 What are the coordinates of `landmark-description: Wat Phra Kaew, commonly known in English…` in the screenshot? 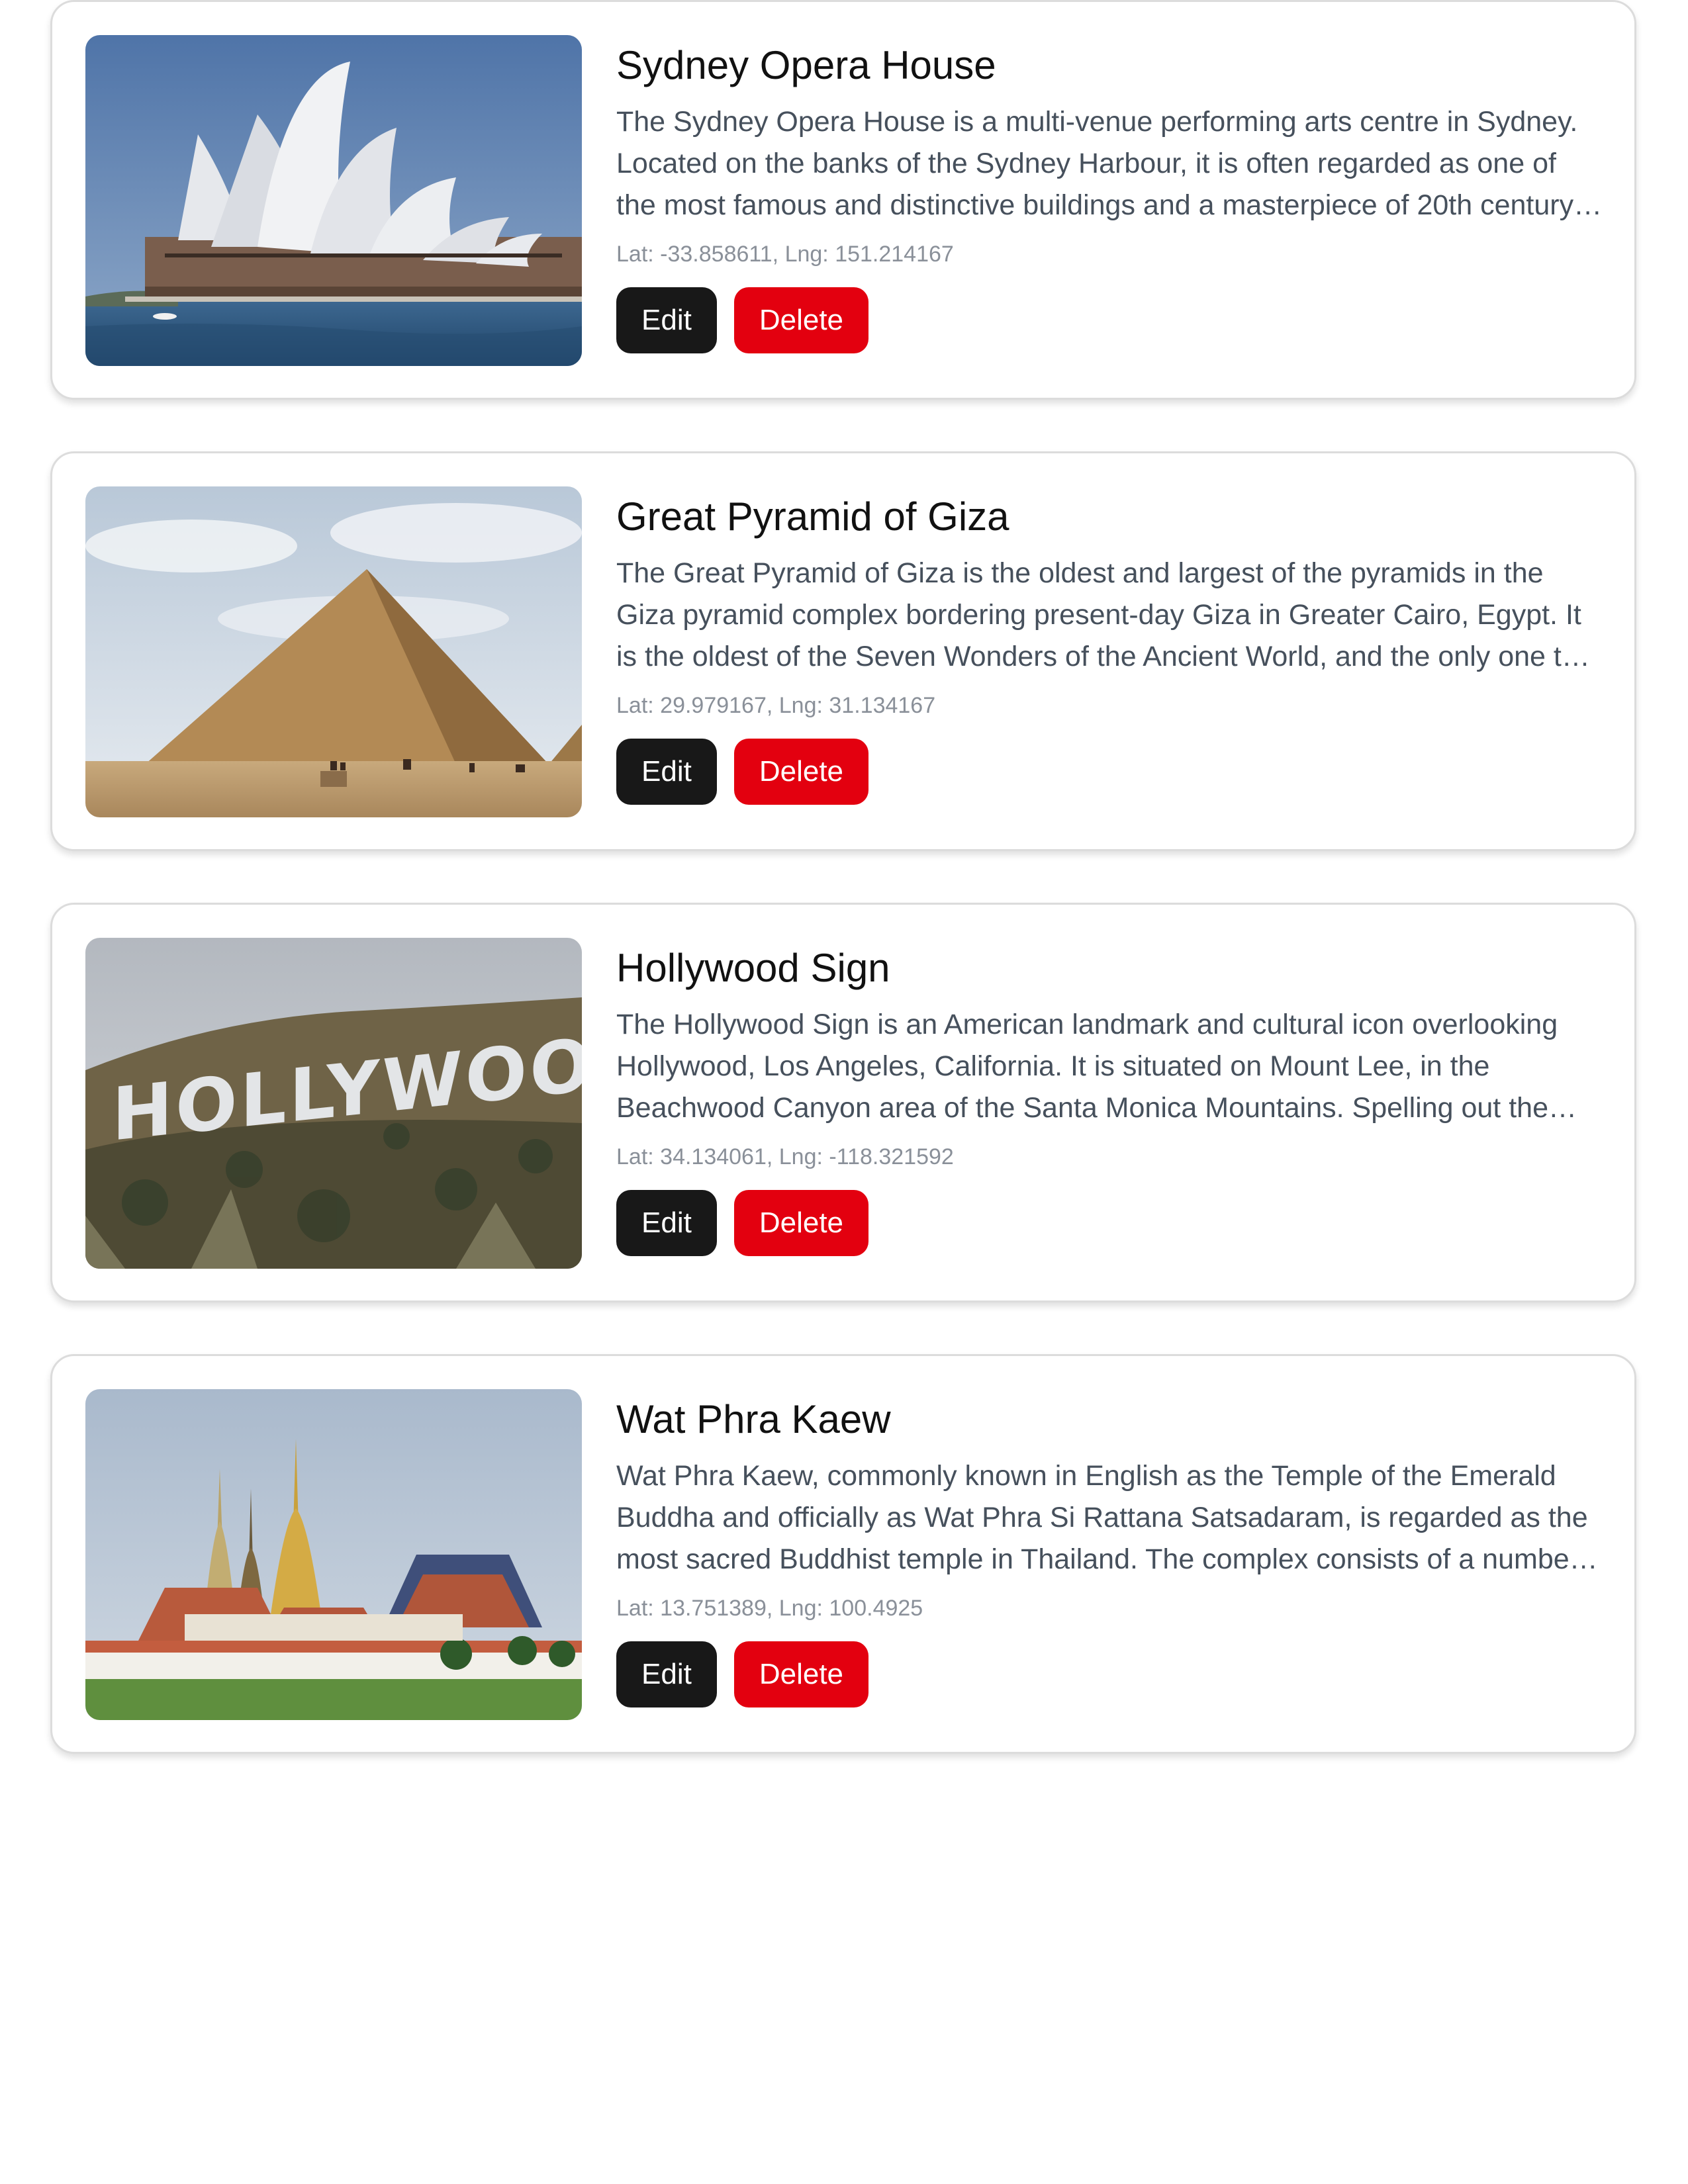 It's located at (1102, 1517).